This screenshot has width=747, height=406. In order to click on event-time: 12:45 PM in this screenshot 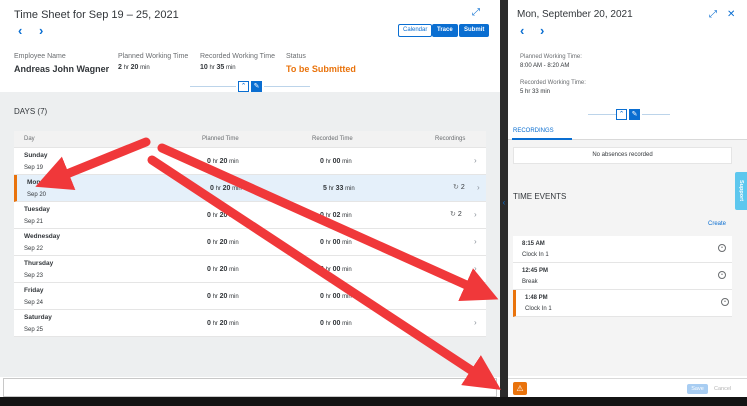, I will do `click(535, 271)`.